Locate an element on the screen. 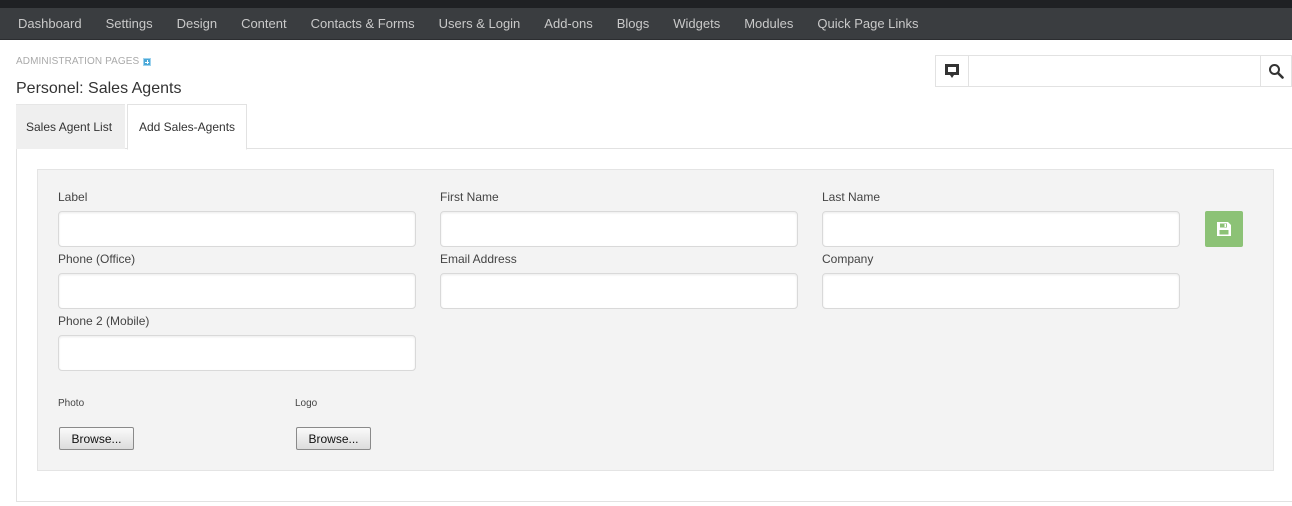 The width and height of the screenshot is (1292, 506). nav-quick-page-links: Quick Page Links is located at coordinates (867, 24).